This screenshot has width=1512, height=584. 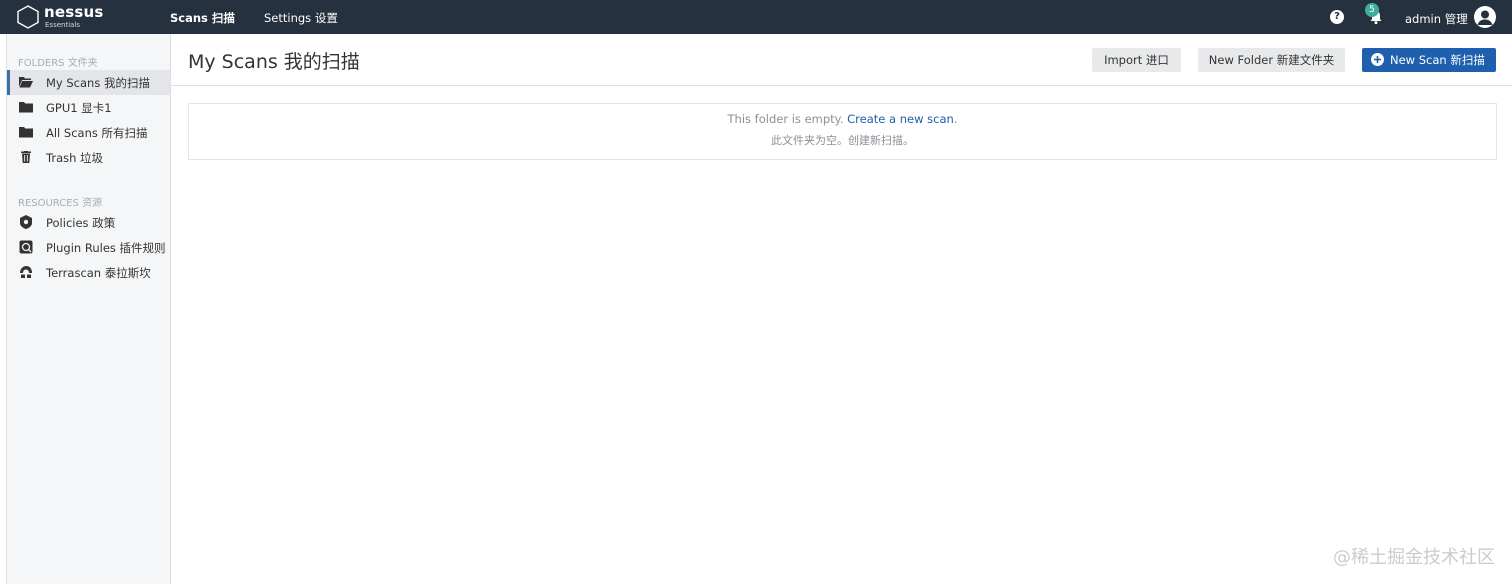 I want to click on shield-icon, so click(x=26, y=222).